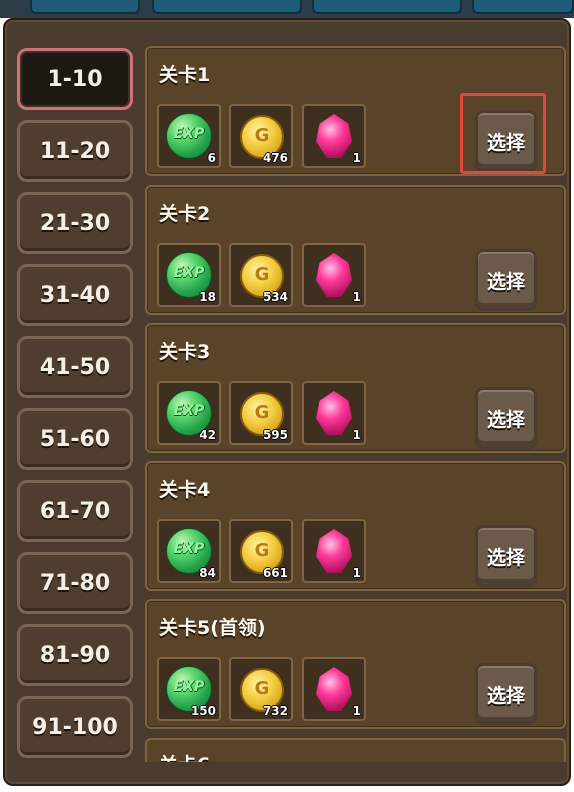 The width and height of the screenshot is (574, 792). I want to click on reward-exp-slot: EXP 6, so click(189, 136).